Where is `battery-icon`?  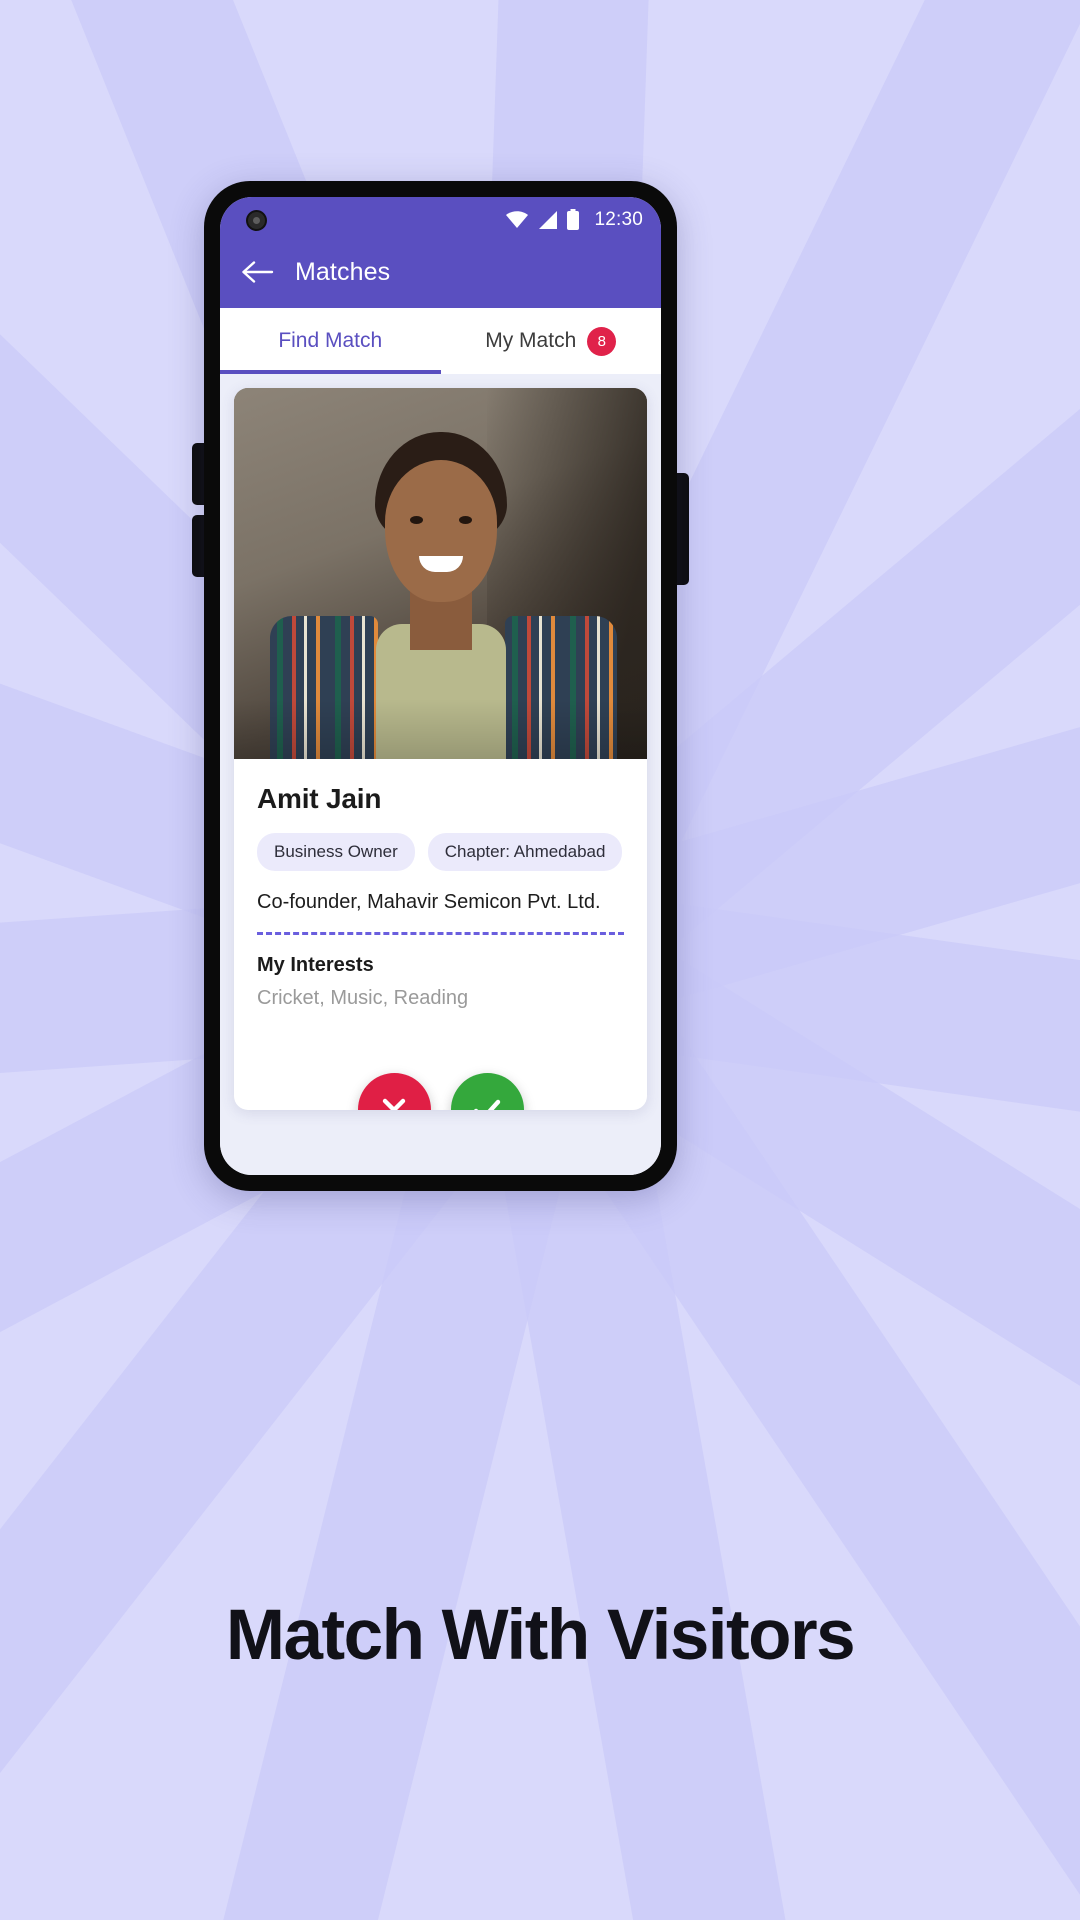 battery-icon is located at coordinates (573, 219).